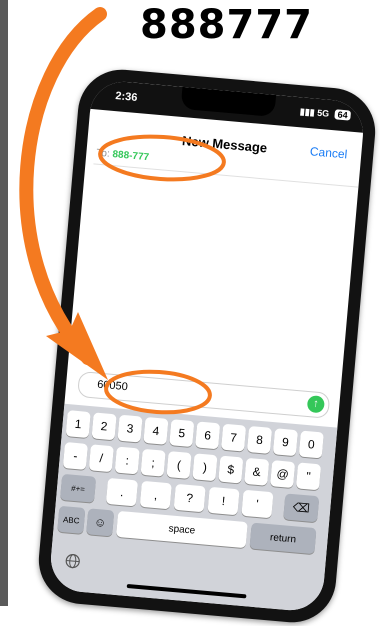 The image size is (380, 626). What do you see at coordinates (4, 303) in the screenshot?
I see `left-edge-bar` at bounding box center [4, 303].